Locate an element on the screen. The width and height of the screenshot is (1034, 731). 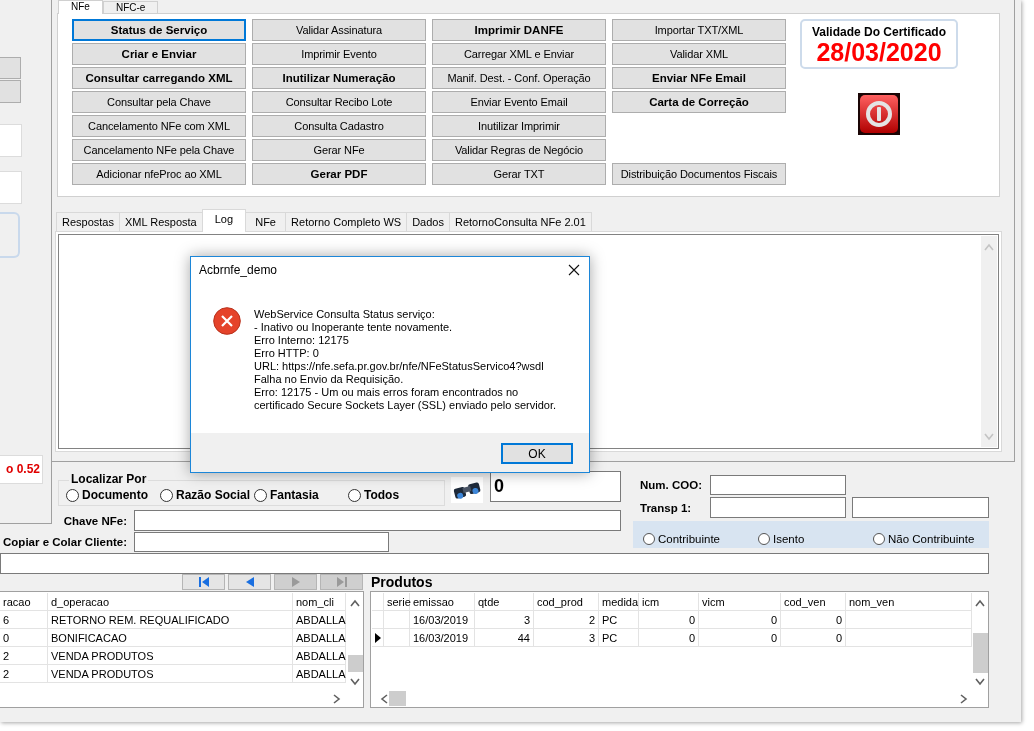
table-cell: PC is located at coordinates (619, 638).